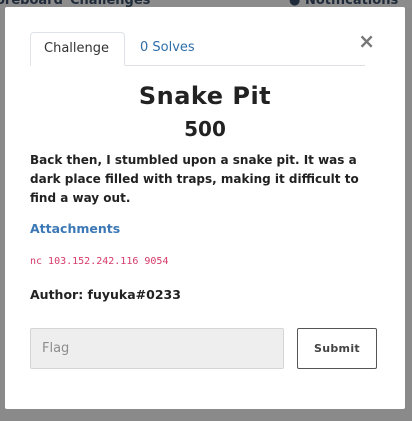  What do you see at coordinates (337, 348) in the screenshot?
I see `submit-button: Submit` at bounding box center [337, 348].